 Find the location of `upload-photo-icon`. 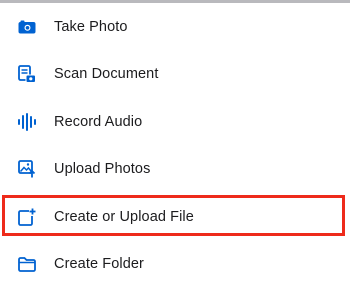

upload-photo-icon is located at coordinates (27, 169).